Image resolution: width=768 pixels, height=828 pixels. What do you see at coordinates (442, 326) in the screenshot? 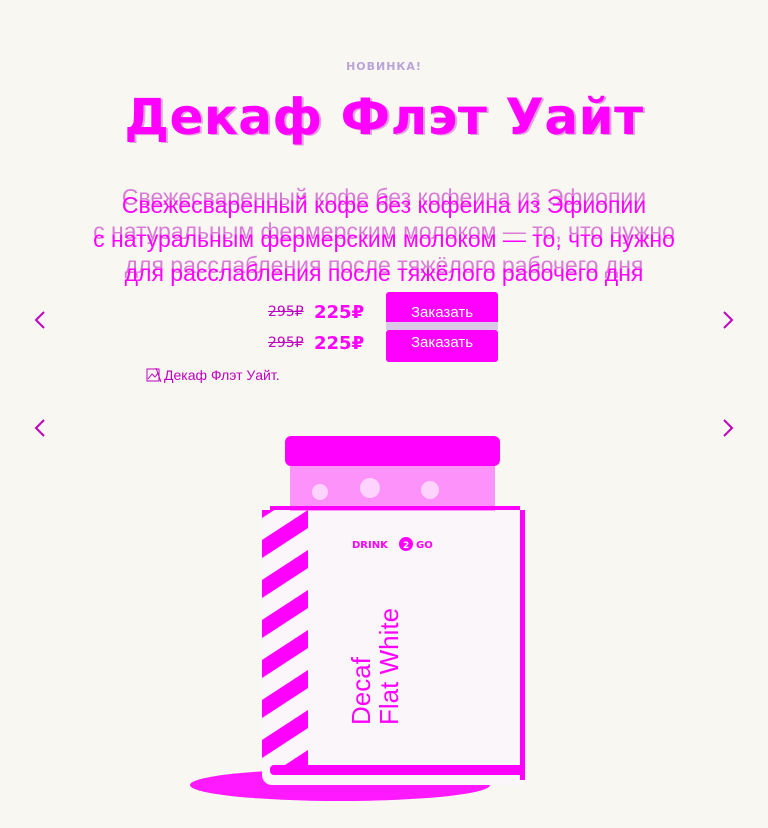
I see `button-divider` at bounding box center [442, 326].